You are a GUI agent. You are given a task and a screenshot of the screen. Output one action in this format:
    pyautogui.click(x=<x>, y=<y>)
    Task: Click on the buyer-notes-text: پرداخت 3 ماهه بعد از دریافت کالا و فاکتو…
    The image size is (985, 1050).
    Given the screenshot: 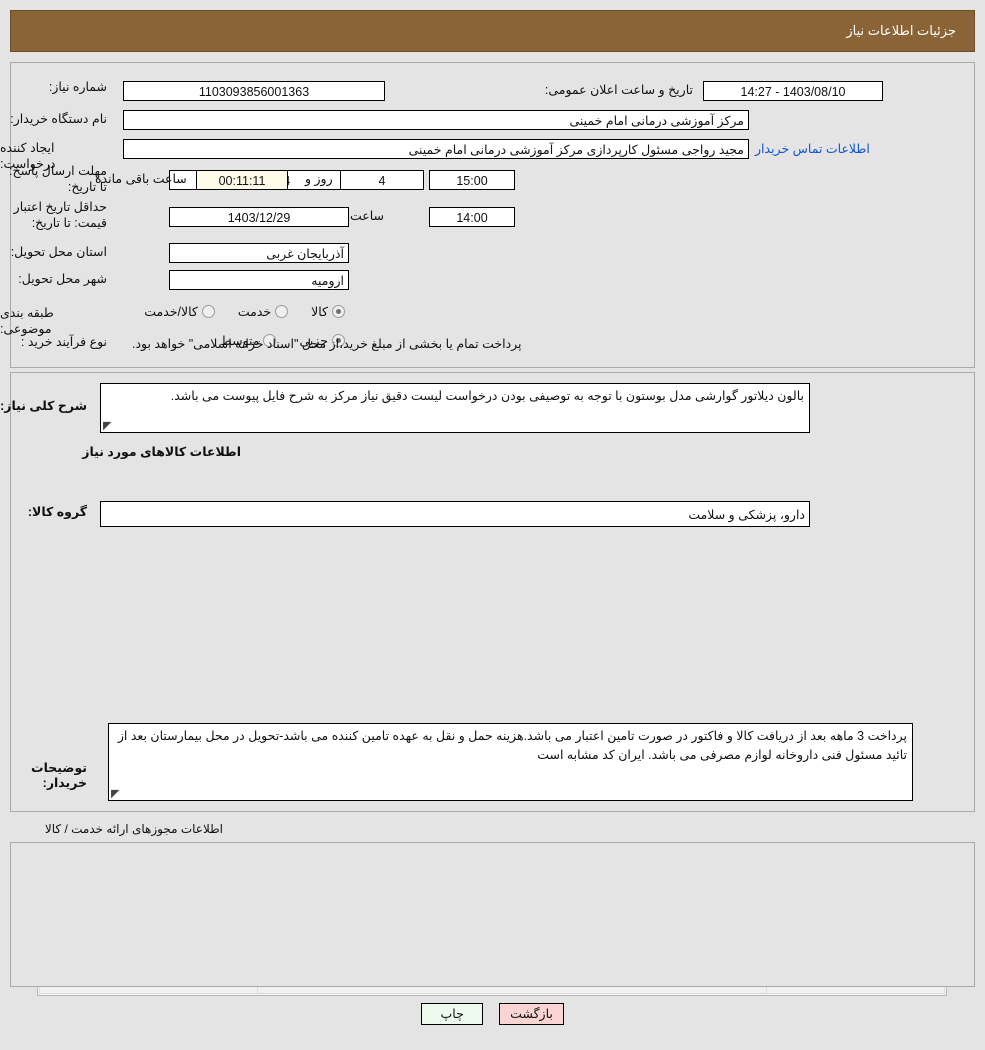 What is the action you would take?
    pyautogui.click(x=512, y=746)
    